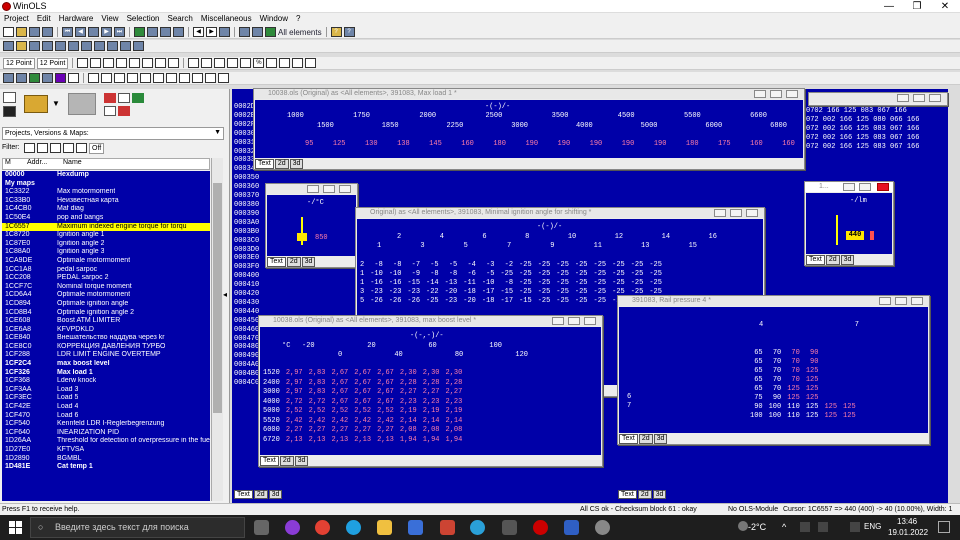  What do you see at coordinates (259, 63) in the screenshot?
I see `percent-icon: %` at bounding box center [259, 63].